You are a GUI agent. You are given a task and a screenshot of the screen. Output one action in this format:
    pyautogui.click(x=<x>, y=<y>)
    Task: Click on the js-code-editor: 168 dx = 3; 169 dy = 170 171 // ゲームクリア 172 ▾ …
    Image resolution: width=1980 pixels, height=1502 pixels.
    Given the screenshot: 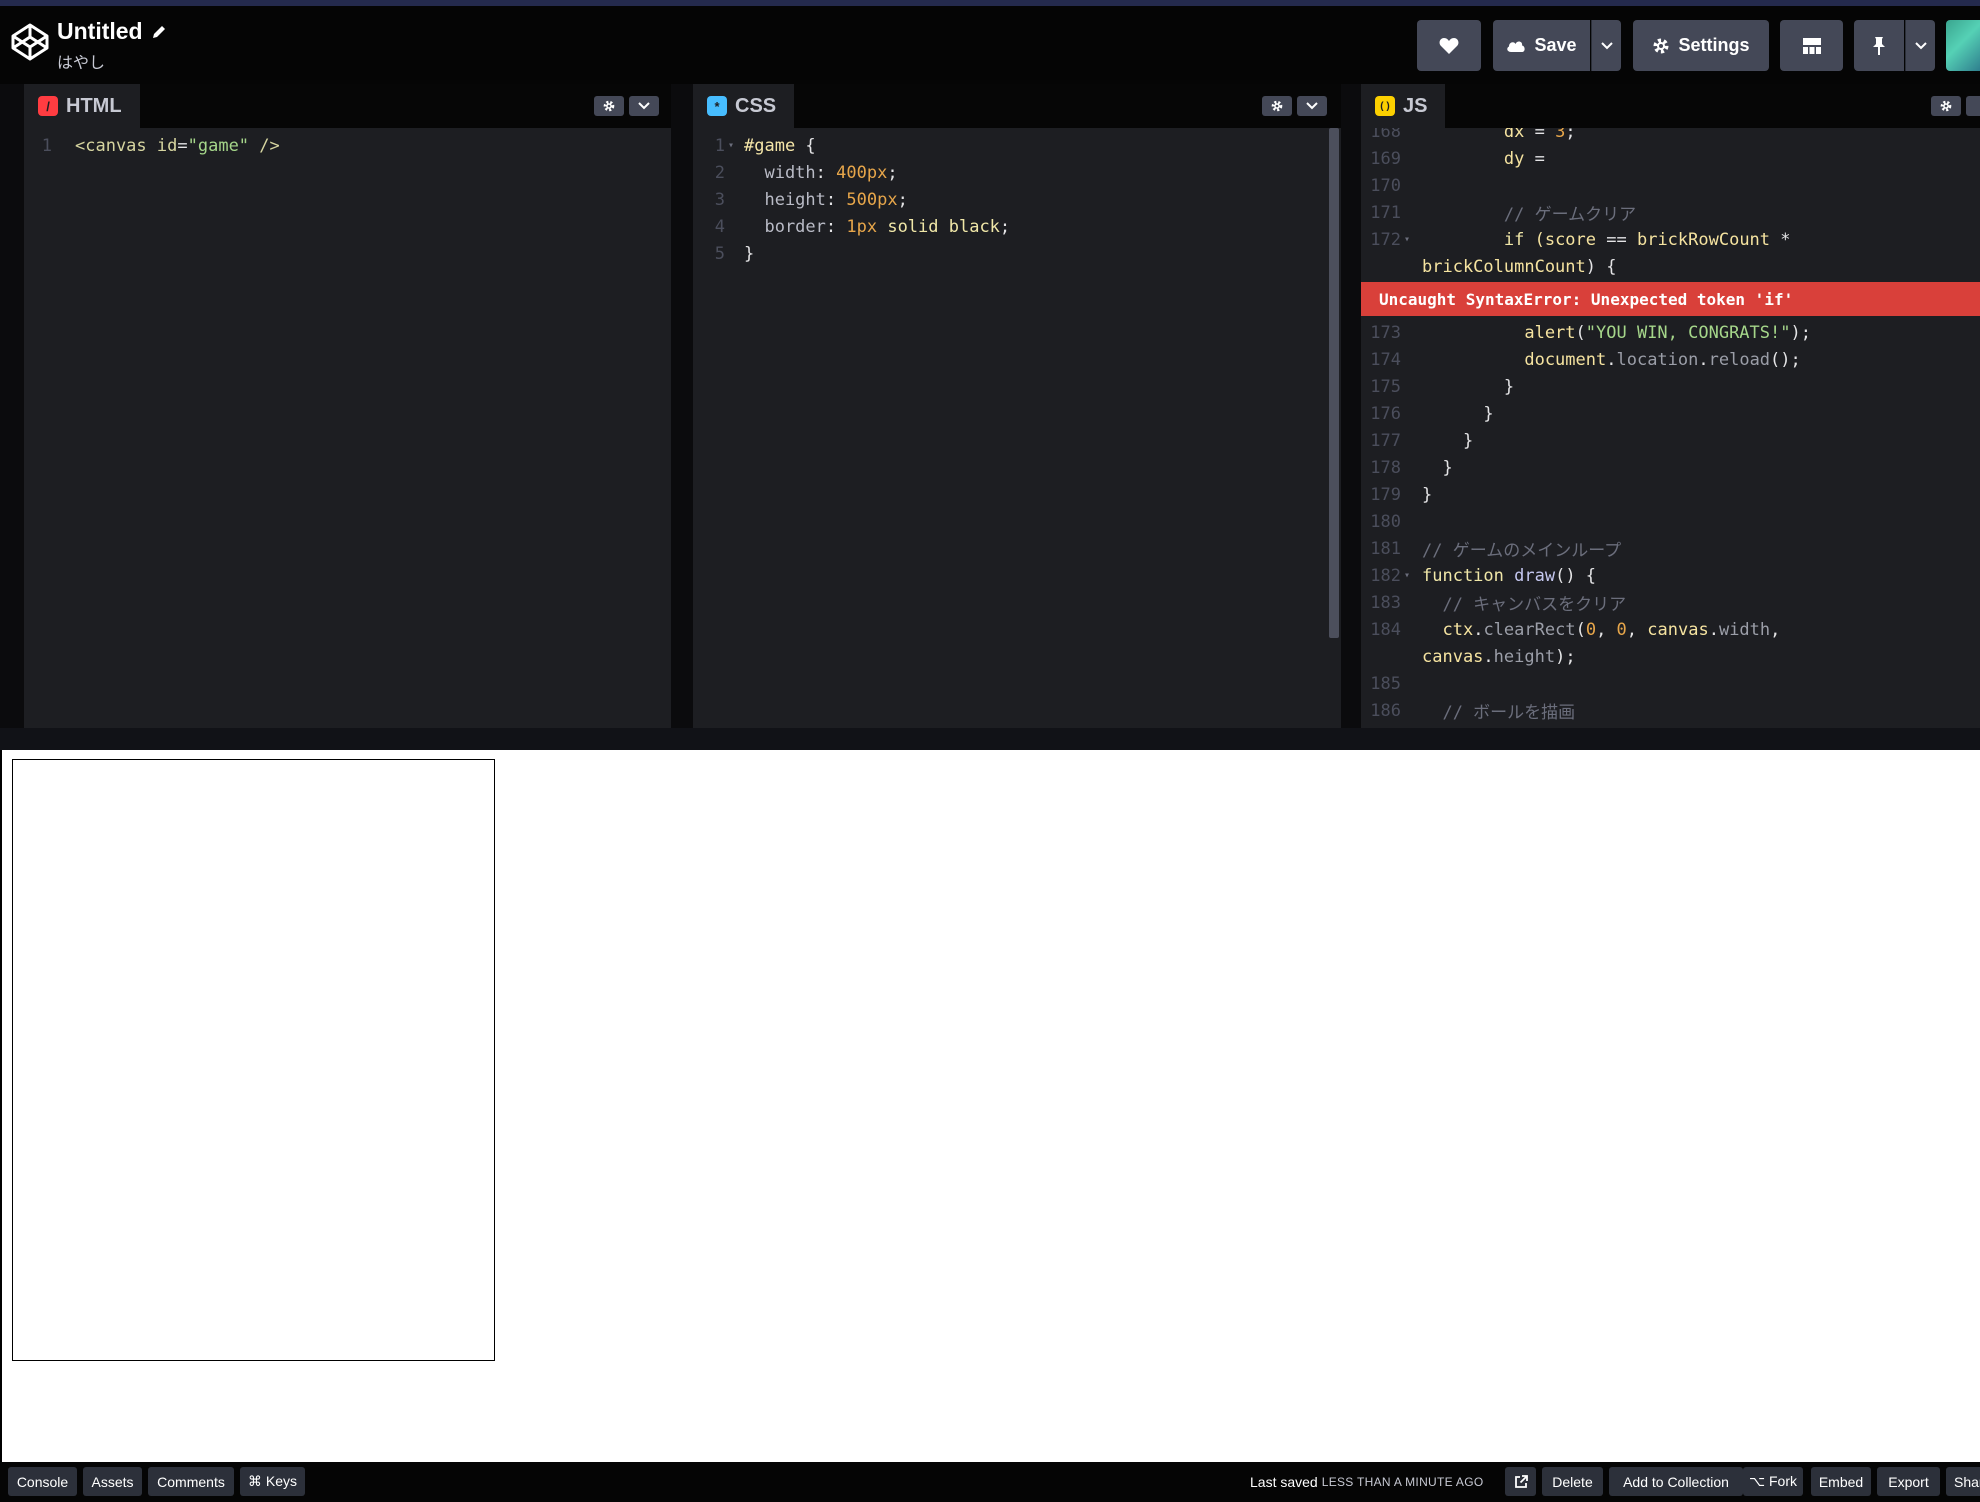 What is the action you would take?
    pyautogui.click(x=1670, y=428)
    